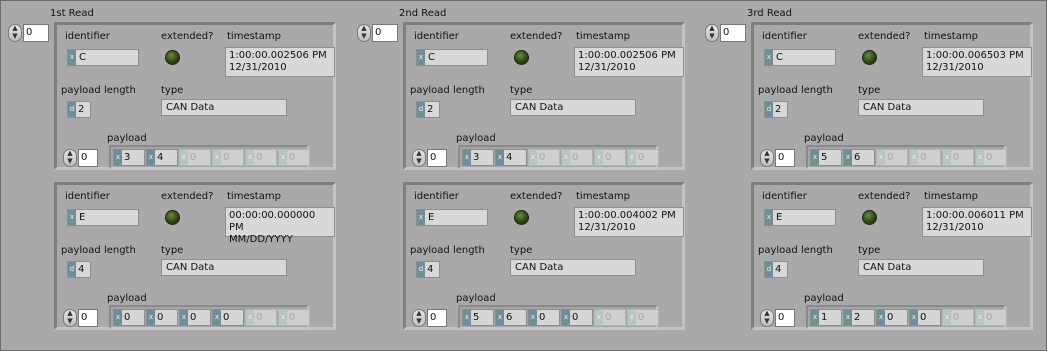  Describe the element at coordinates (478, 317) in the screenshot. I see `payload-byte: x5` at that location.